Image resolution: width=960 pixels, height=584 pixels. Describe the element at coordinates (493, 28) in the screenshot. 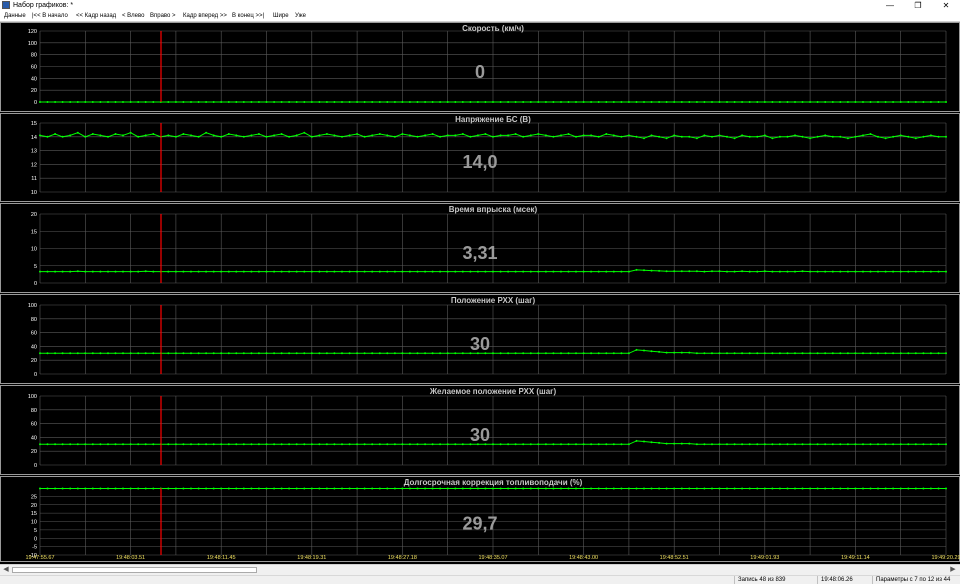

I see `chart-title: Скорость (км/ч)` at that location.